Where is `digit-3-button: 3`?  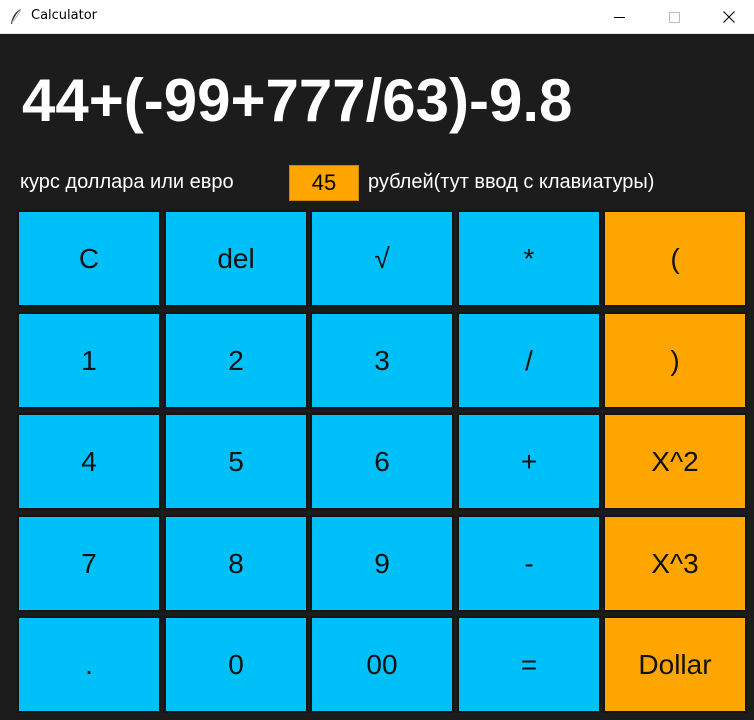 digit-3-button: 3 is located at coordinates (382, 360).